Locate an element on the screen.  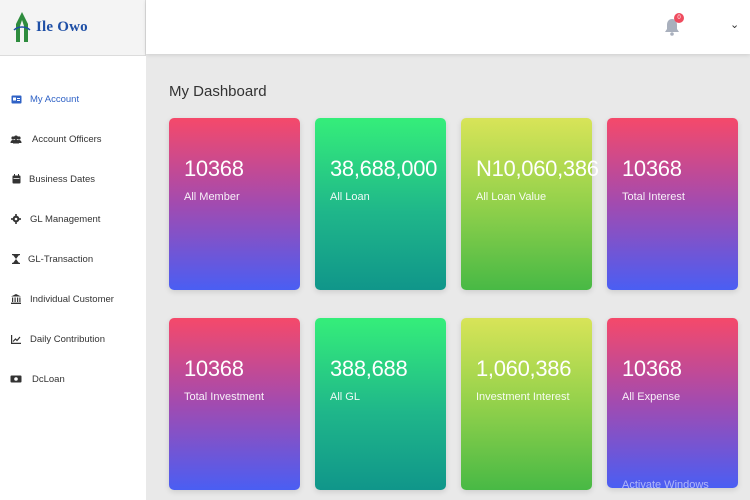
stat-card-investment-interest: 1,060,386 Investment Interest is located at coordinates (526, 404).